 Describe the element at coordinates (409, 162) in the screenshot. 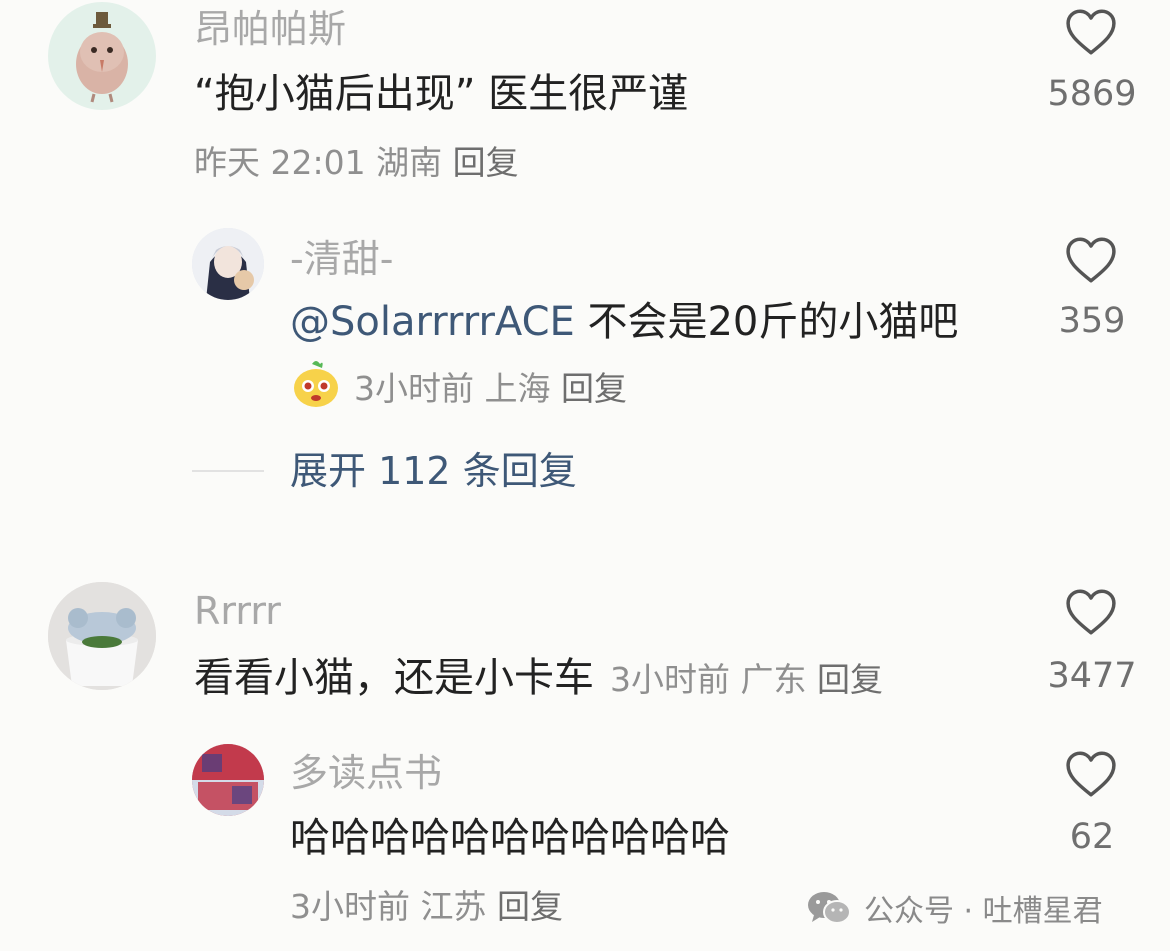

I see `comment-location: 湖南` at that location.